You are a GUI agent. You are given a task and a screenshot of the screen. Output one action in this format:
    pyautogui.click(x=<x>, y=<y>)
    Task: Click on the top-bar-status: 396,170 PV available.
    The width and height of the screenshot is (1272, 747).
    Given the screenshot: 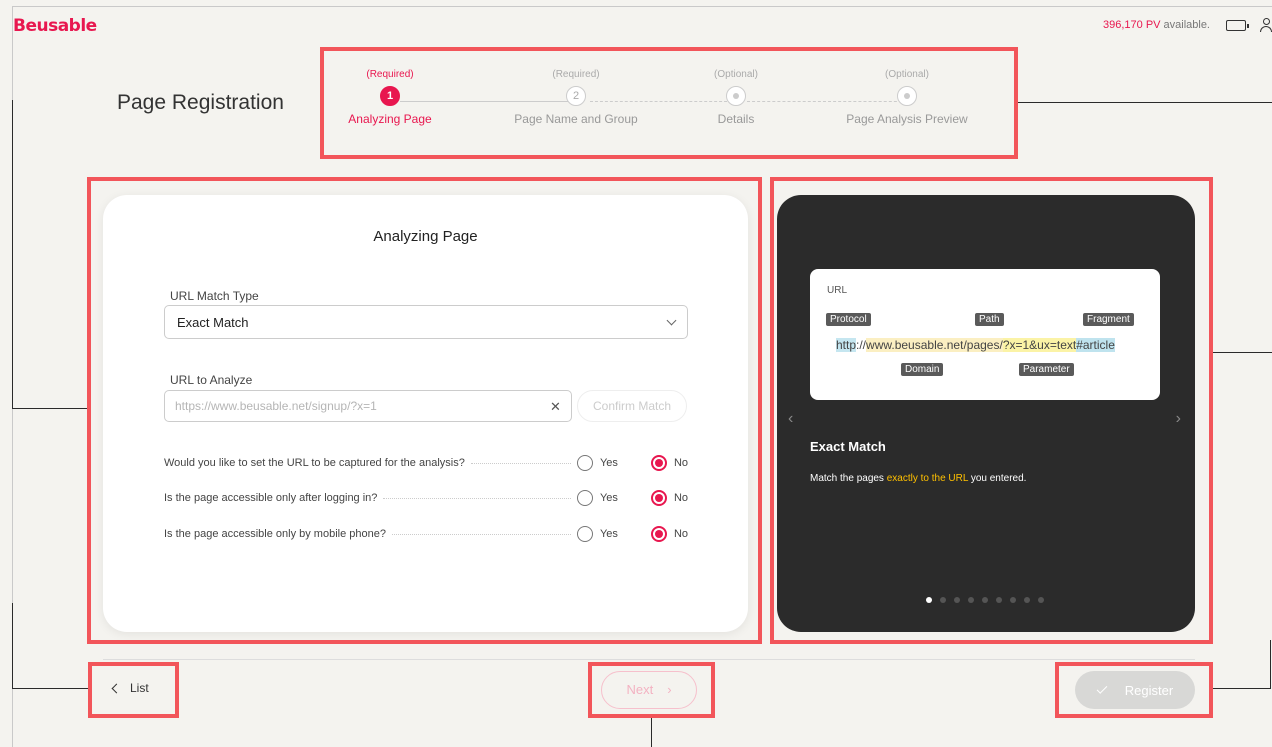 What is the action you would take?
    pyautogui.click(x=1187, y=25)
    